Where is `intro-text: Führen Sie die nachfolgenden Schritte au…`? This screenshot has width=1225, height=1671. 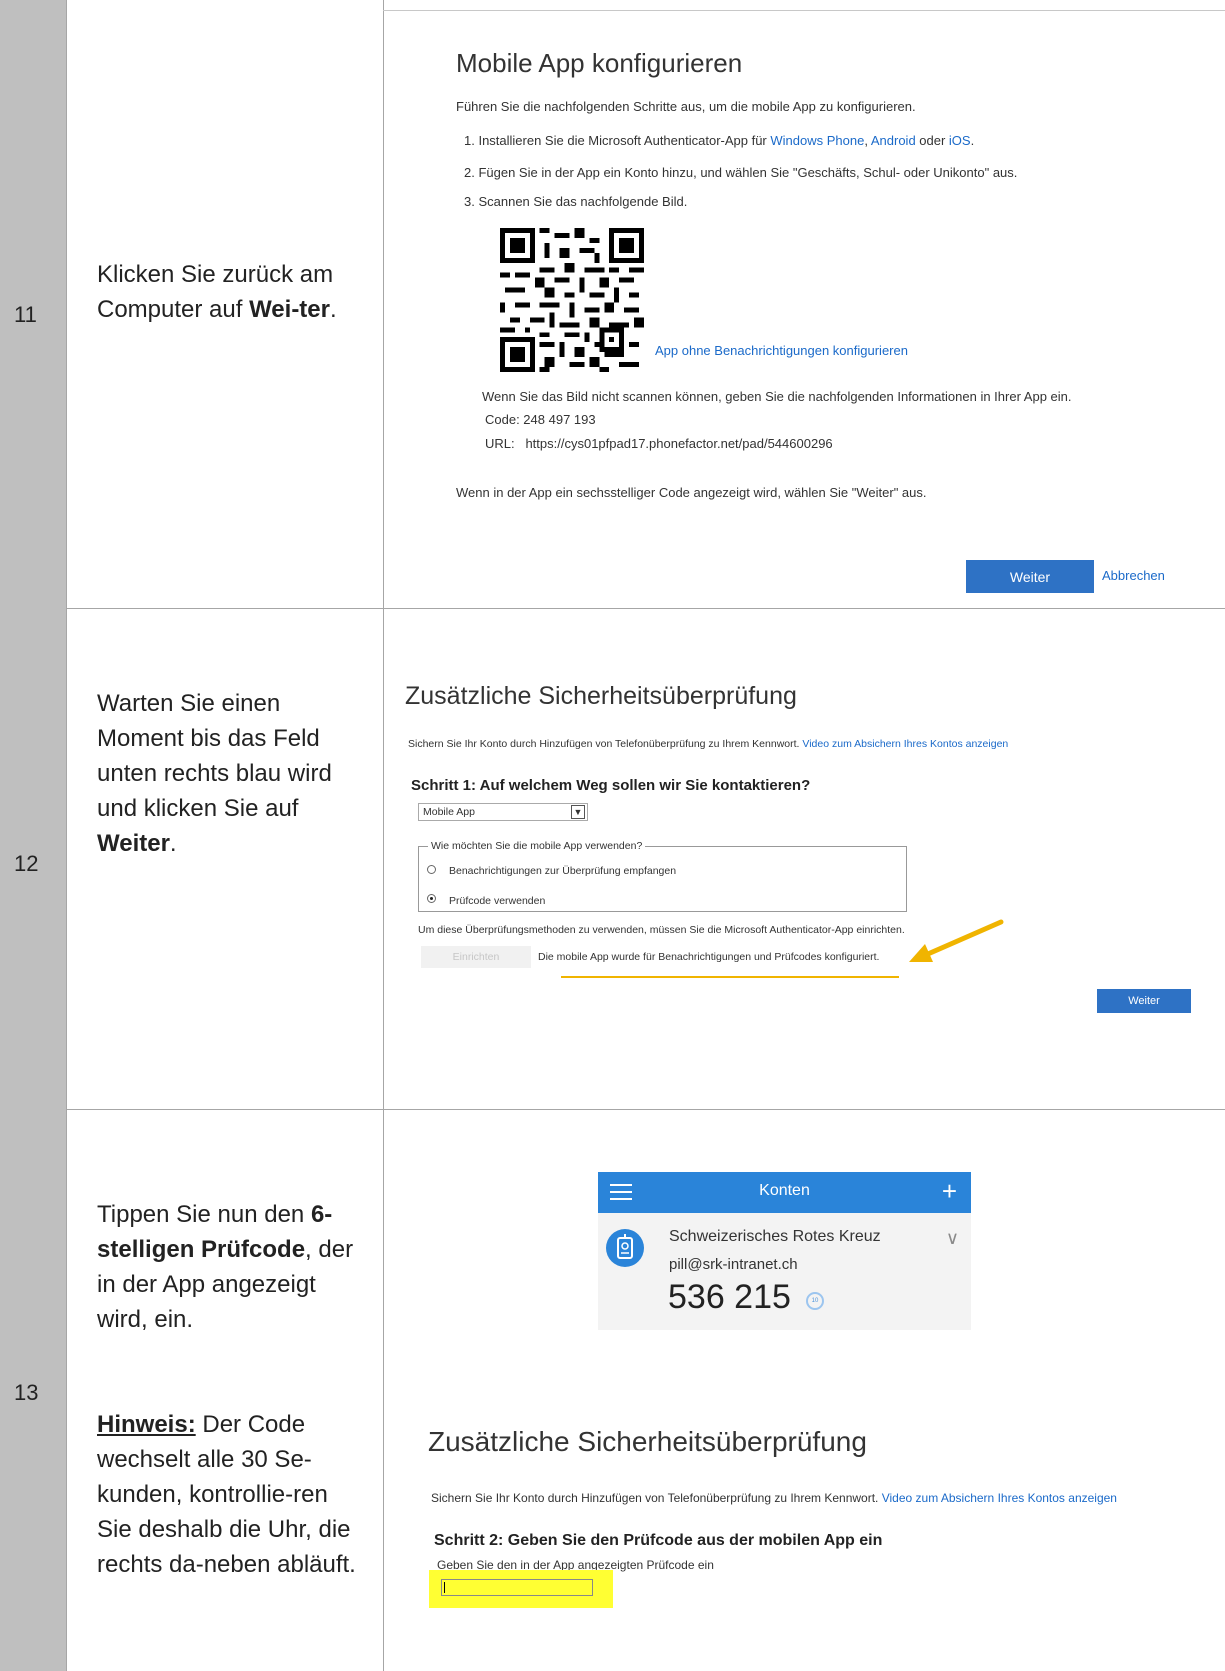
intro-text: Führen Sie die nachfolgenden Schritte au… is located at coordinates (686, 106).